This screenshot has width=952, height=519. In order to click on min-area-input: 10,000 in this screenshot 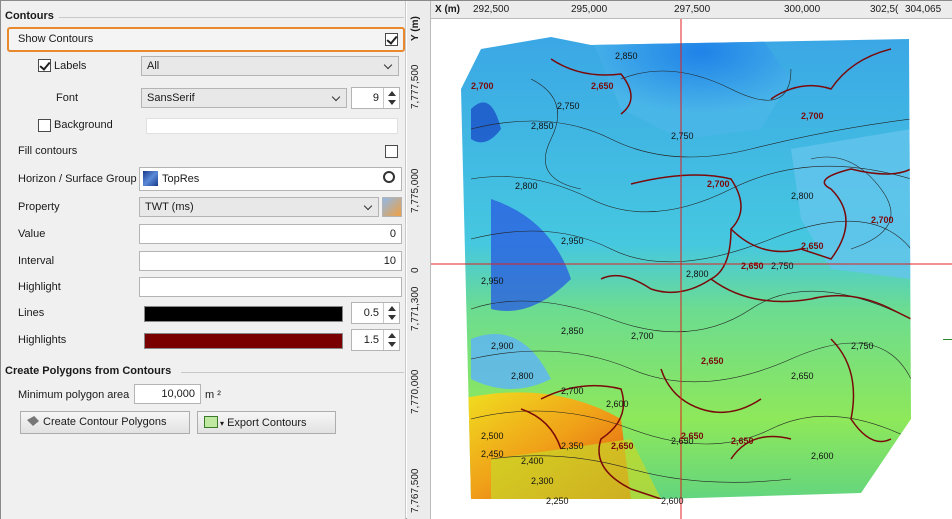, I will do `click(167, 394)`.